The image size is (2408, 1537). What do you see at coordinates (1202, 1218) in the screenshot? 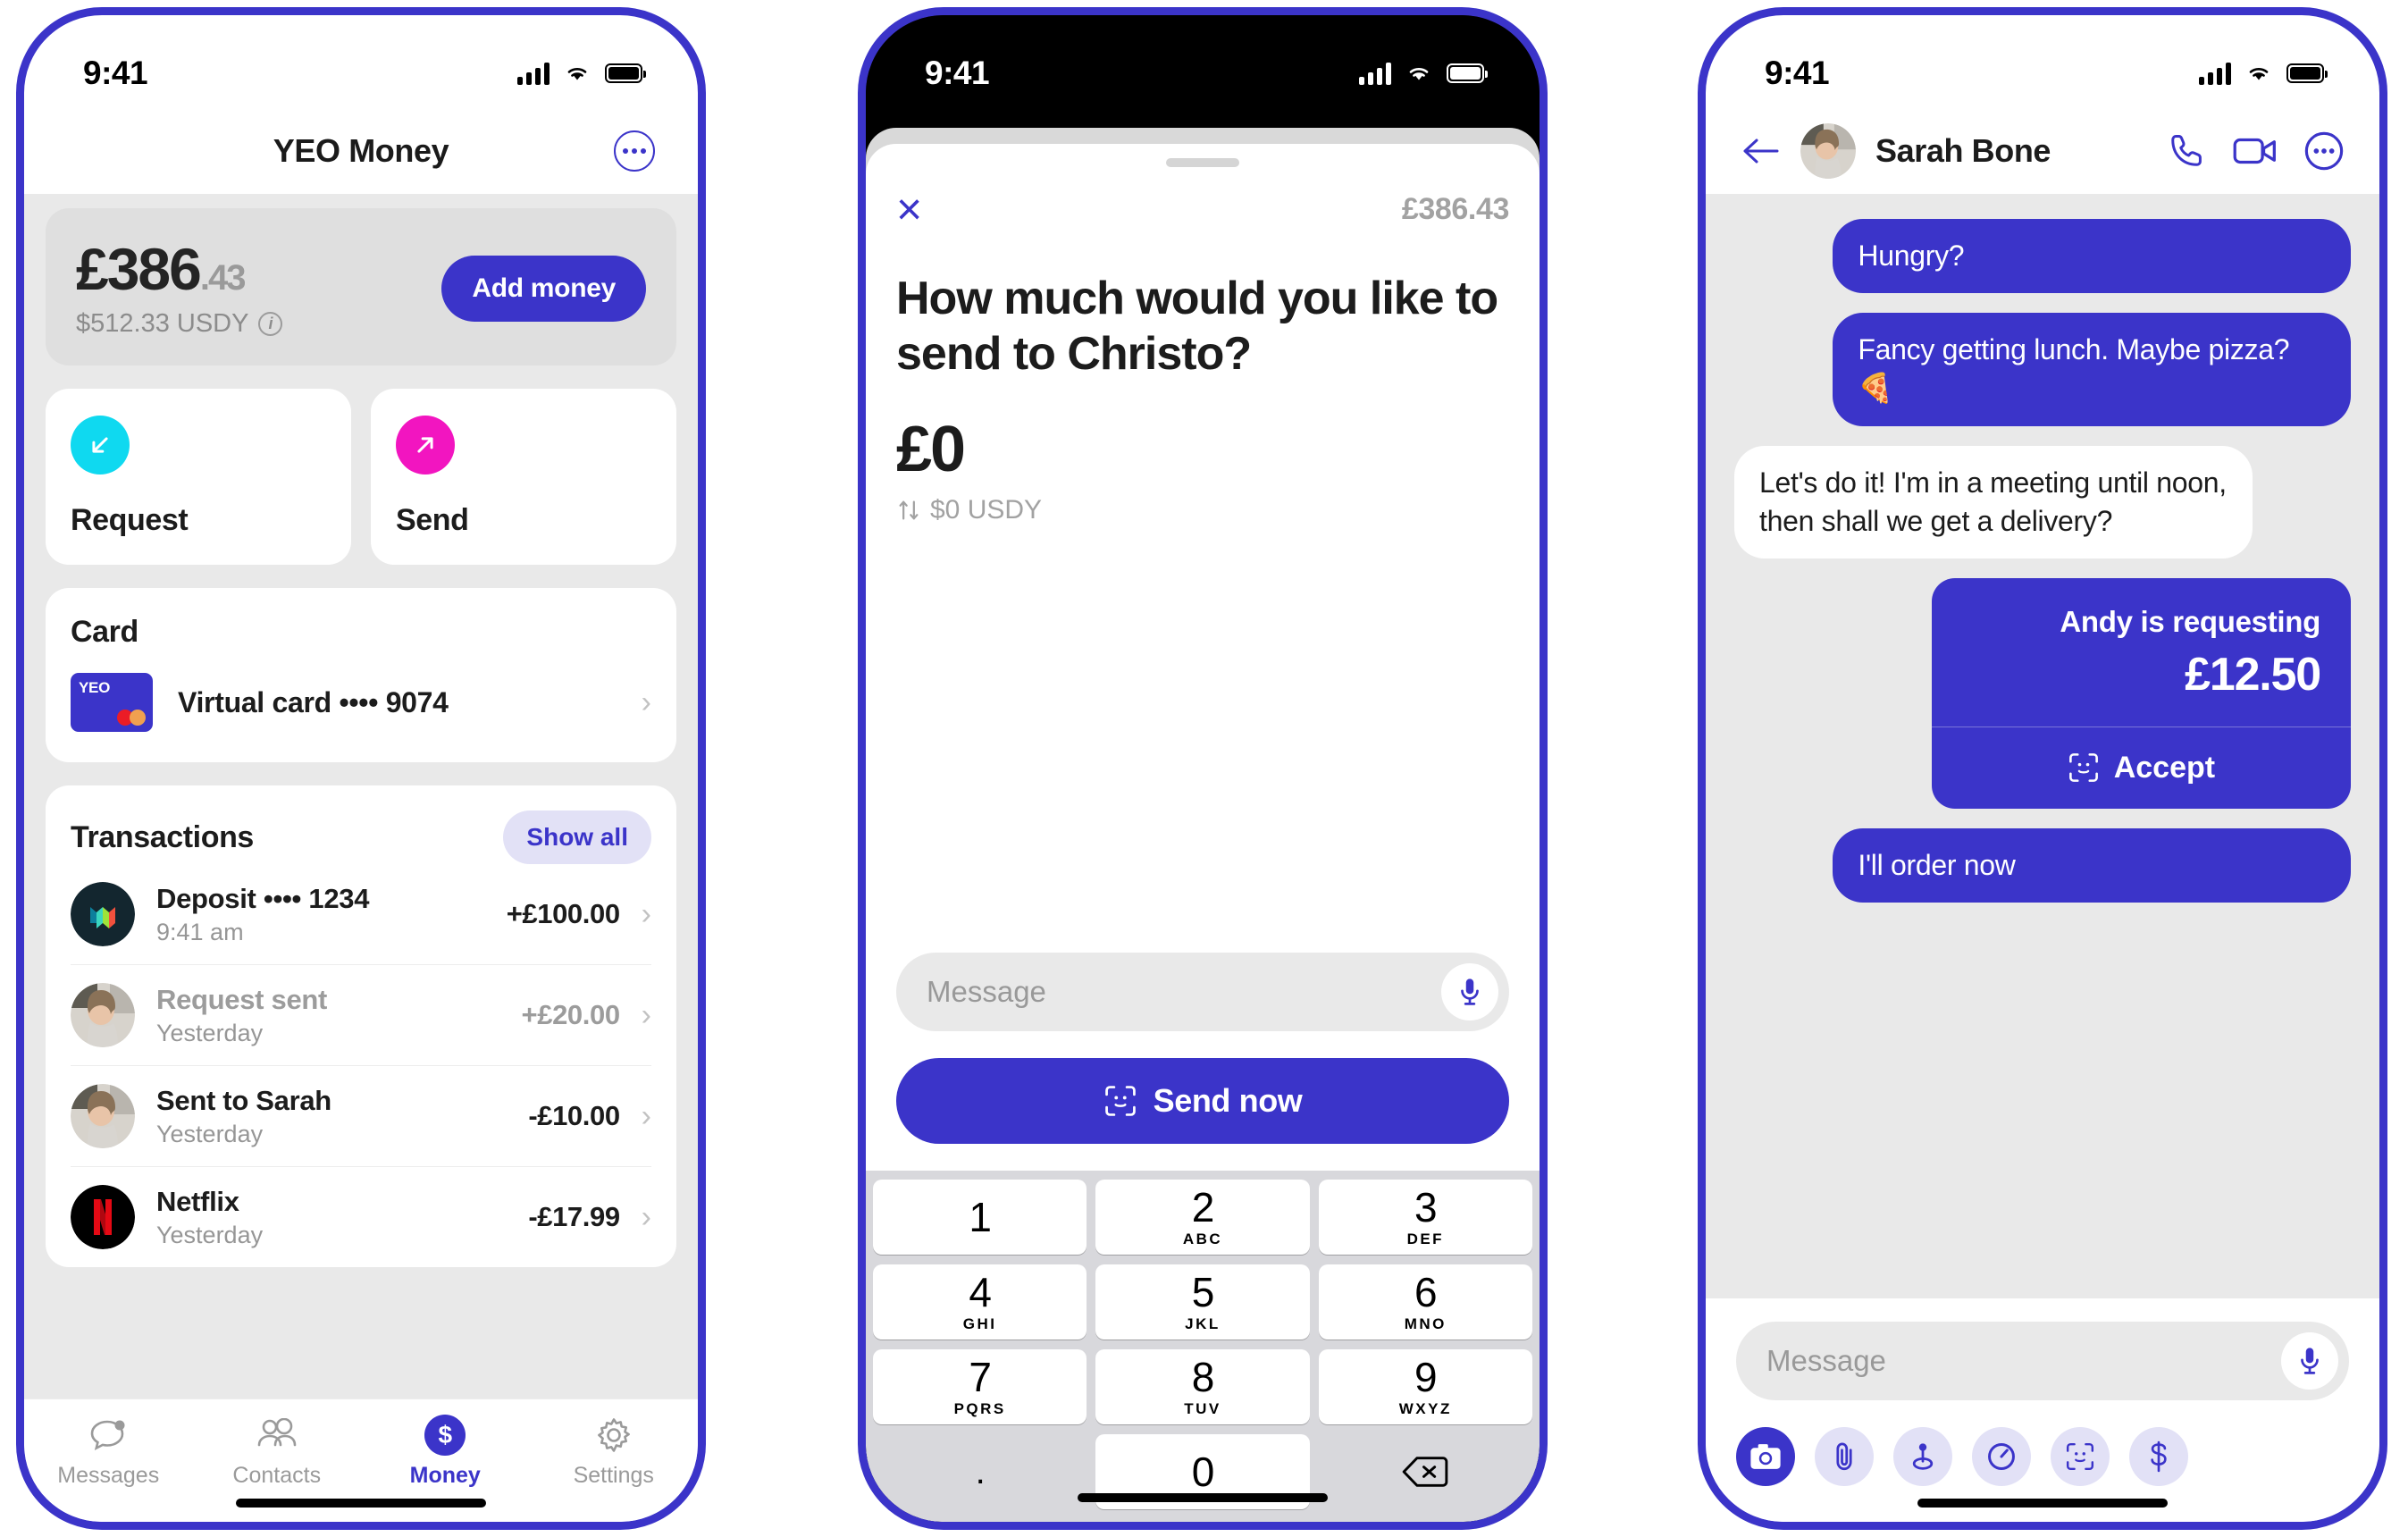
I see `key-2: 2 ABC` at bounding box center [1202, 1218].